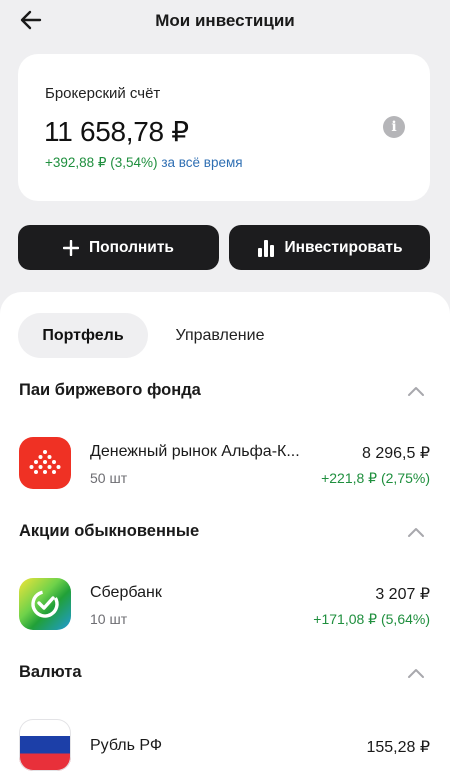 The height and width of the screenshot is (783, 450). Describe the element at coordinates (45, 745) in the screenshot. I see `russian-flag-icon` at that location.